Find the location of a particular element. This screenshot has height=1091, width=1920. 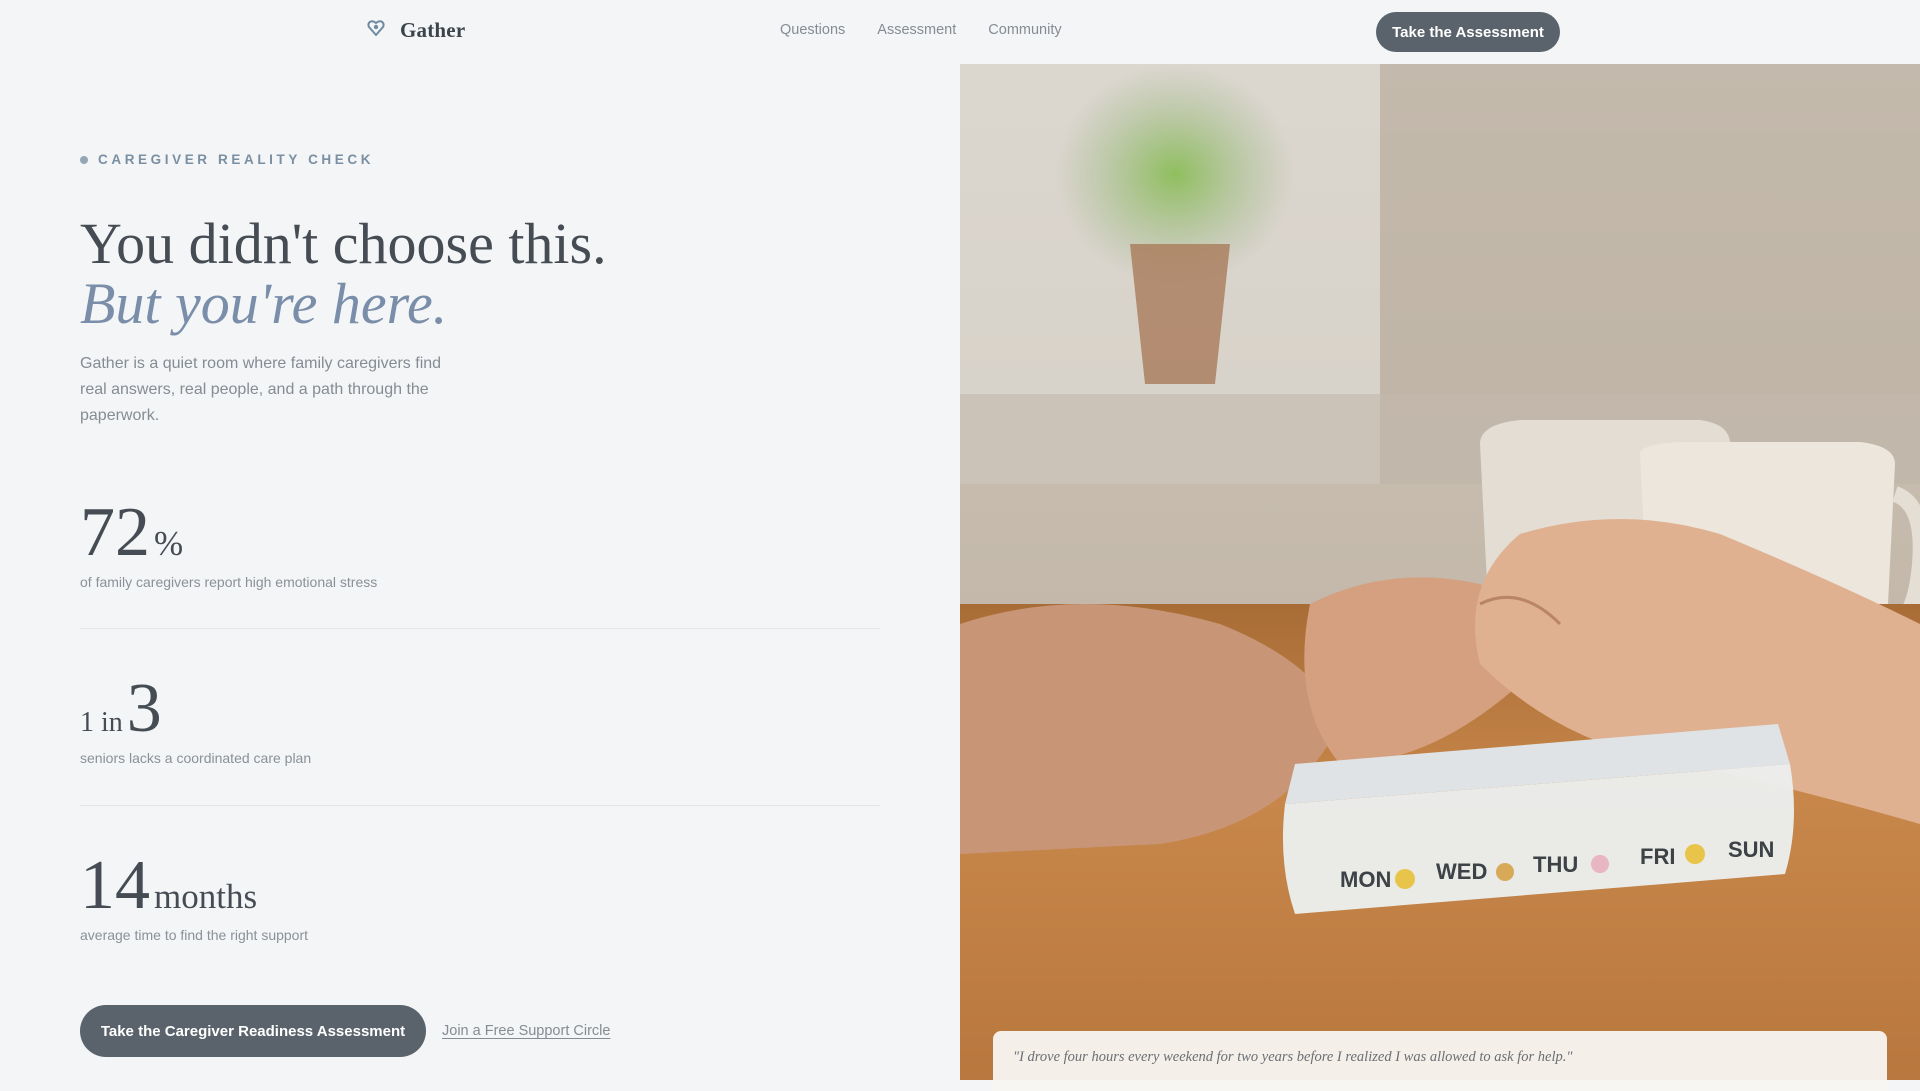

pill-label: MON is located at coordinates (1365, 879).